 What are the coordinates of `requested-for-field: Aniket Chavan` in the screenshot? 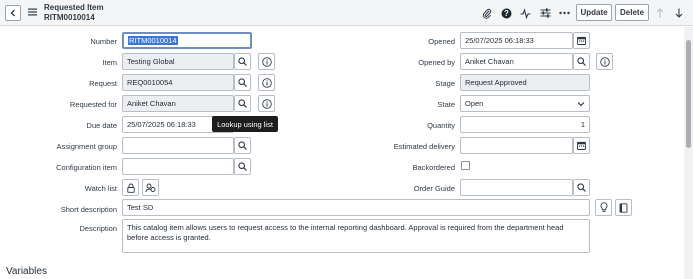 It's located at (178, 103).